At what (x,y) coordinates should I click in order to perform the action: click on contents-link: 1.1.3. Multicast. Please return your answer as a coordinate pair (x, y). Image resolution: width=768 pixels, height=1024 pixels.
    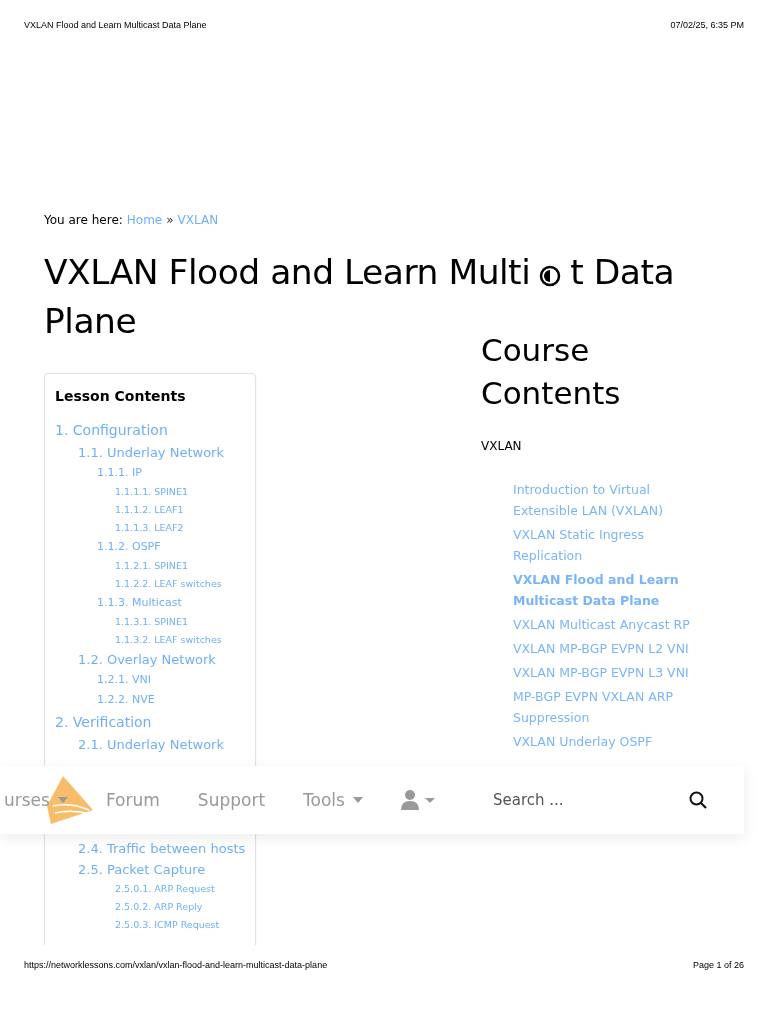
    Looking at the image, I should click on (139, 602).